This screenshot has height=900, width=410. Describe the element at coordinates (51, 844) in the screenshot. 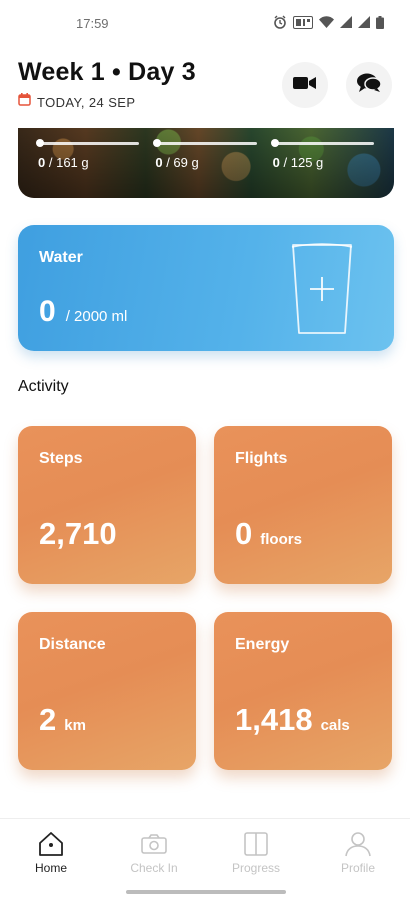

I see `home-icon` at that location.